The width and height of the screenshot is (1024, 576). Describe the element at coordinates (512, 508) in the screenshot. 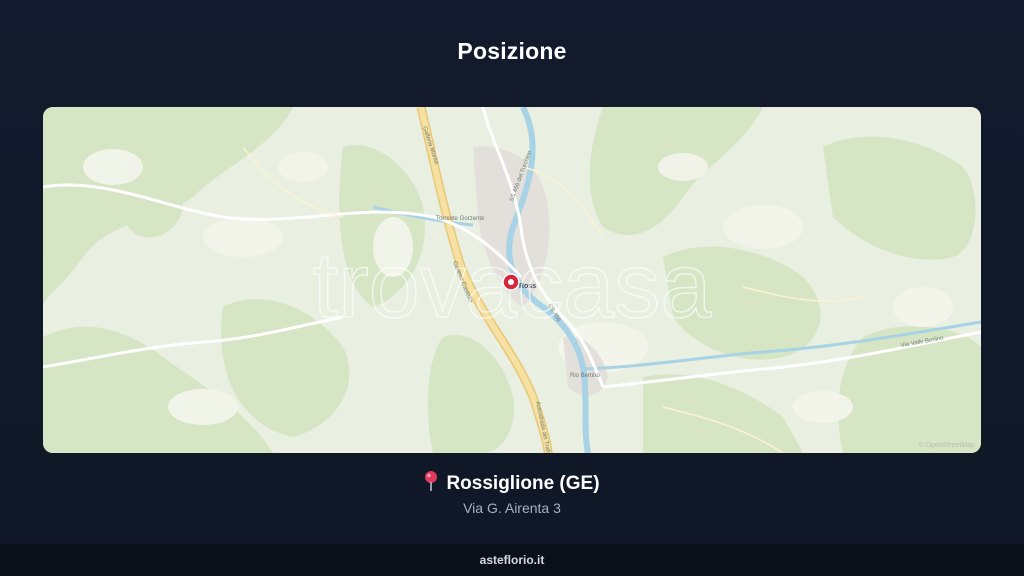

I see `location-address: Via G. Airenta 3` at that location.